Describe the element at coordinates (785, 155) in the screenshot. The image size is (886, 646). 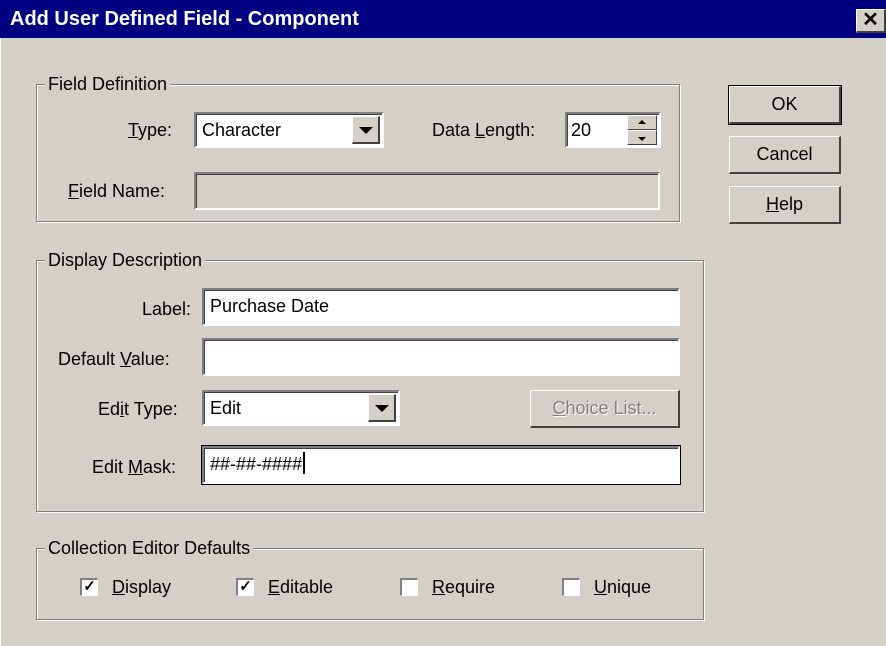
I see `cancel-button: Cancel` at that location.